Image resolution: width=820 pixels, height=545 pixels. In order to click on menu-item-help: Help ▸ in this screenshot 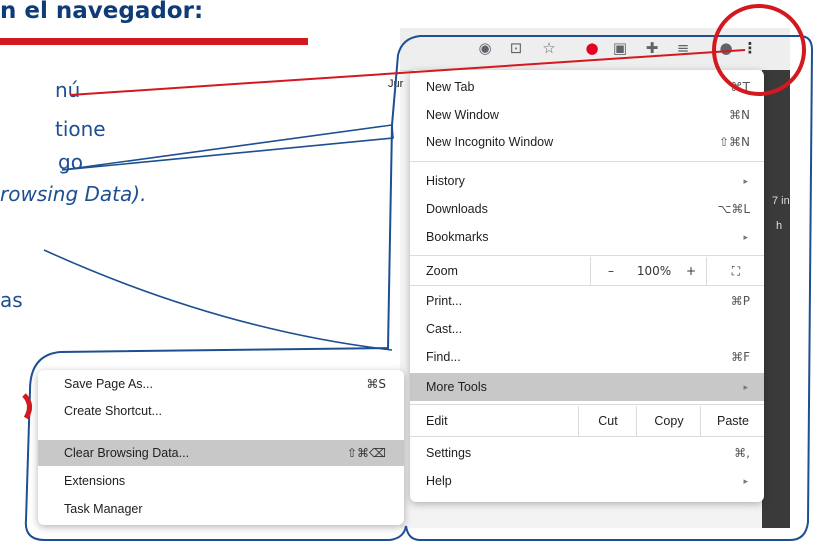, I will do `click(587, 481)`.